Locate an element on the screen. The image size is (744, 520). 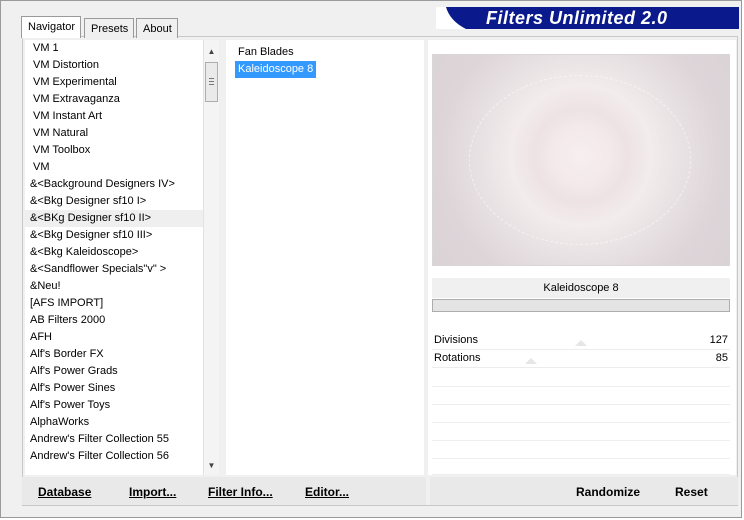
scroll-thumb is located at coordinates (211, 82).